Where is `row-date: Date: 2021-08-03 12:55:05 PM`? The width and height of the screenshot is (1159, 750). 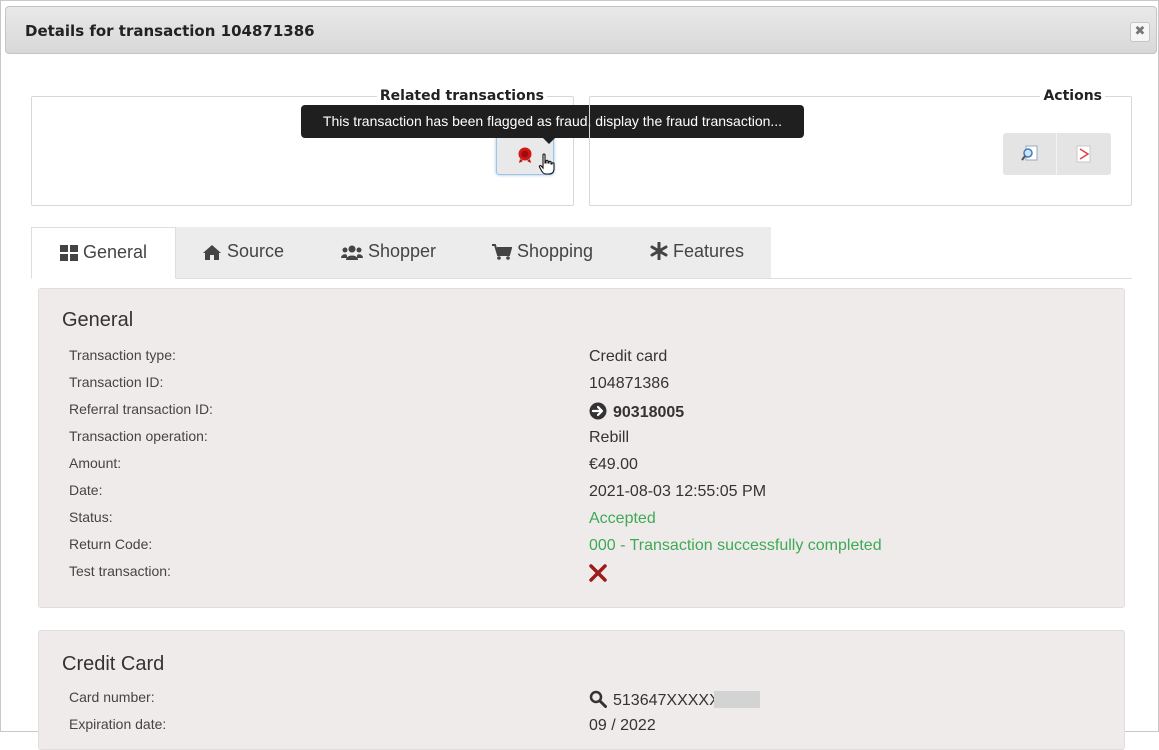
row-date: Date: 2021-08-03 12:55:05 PM is located at coordinates (589, 495).